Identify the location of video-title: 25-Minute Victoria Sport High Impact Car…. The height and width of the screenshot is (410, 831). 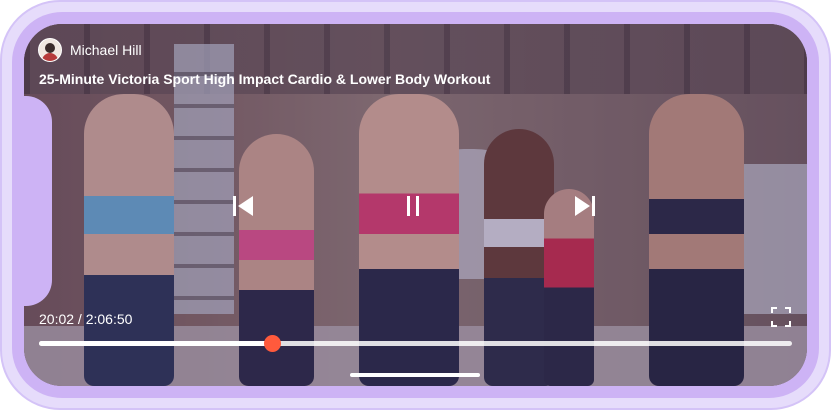
(265, 79).